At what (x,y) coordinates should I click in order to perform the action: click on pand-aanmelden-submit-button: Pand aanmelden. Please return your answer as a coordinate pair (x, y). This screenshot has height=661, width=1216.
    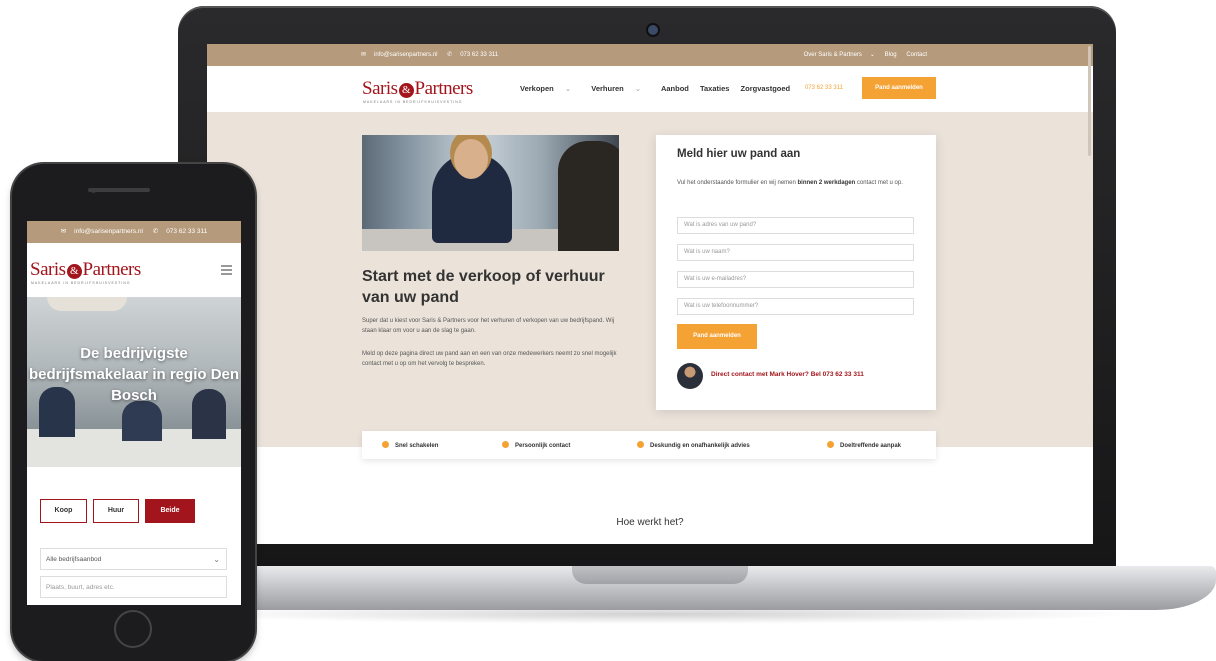
    Looking at the image, I should click on (717, 336).